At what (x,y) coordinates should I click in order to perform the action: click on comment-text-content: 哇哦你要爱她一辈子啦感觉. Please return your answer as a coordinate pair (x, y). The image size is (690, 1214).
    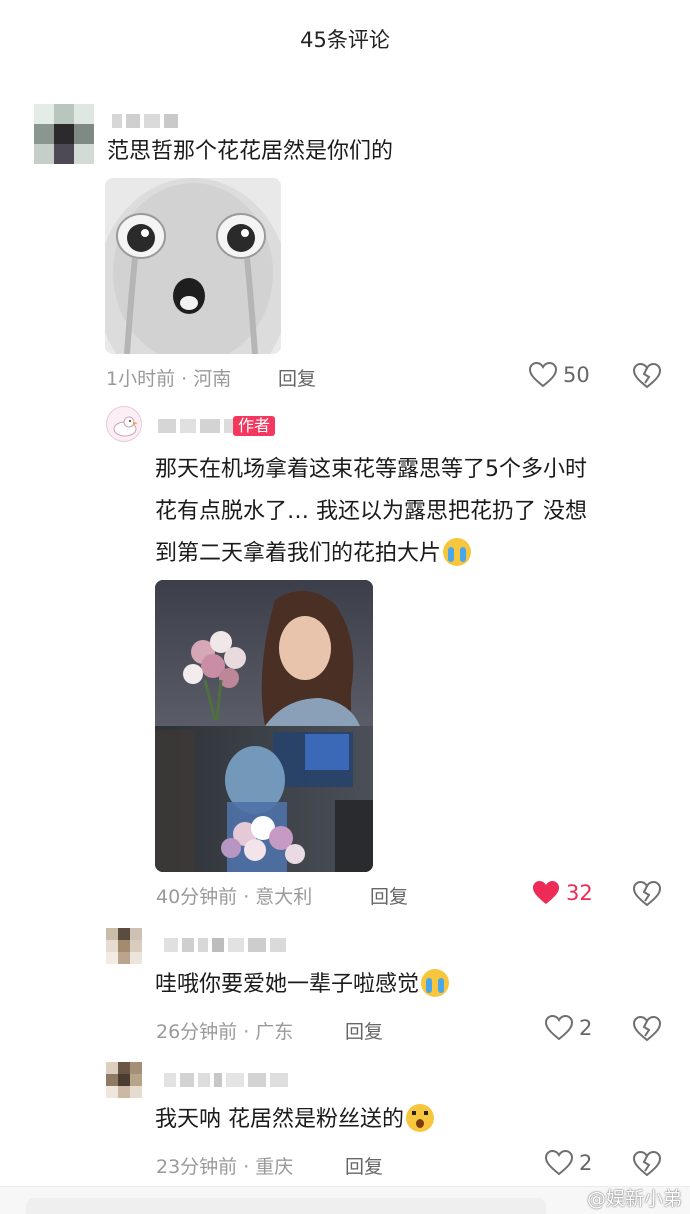
    Looking at the image, I should click on (287, 984).